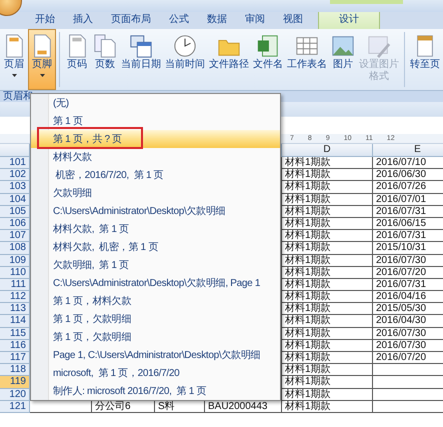  What do you see at coordinates (155, 355) in the screenshot?
I see `menu-item: Page 1, C:\Users\Administrator\Desktop\欠款明细` at bounding box center [155, 355].